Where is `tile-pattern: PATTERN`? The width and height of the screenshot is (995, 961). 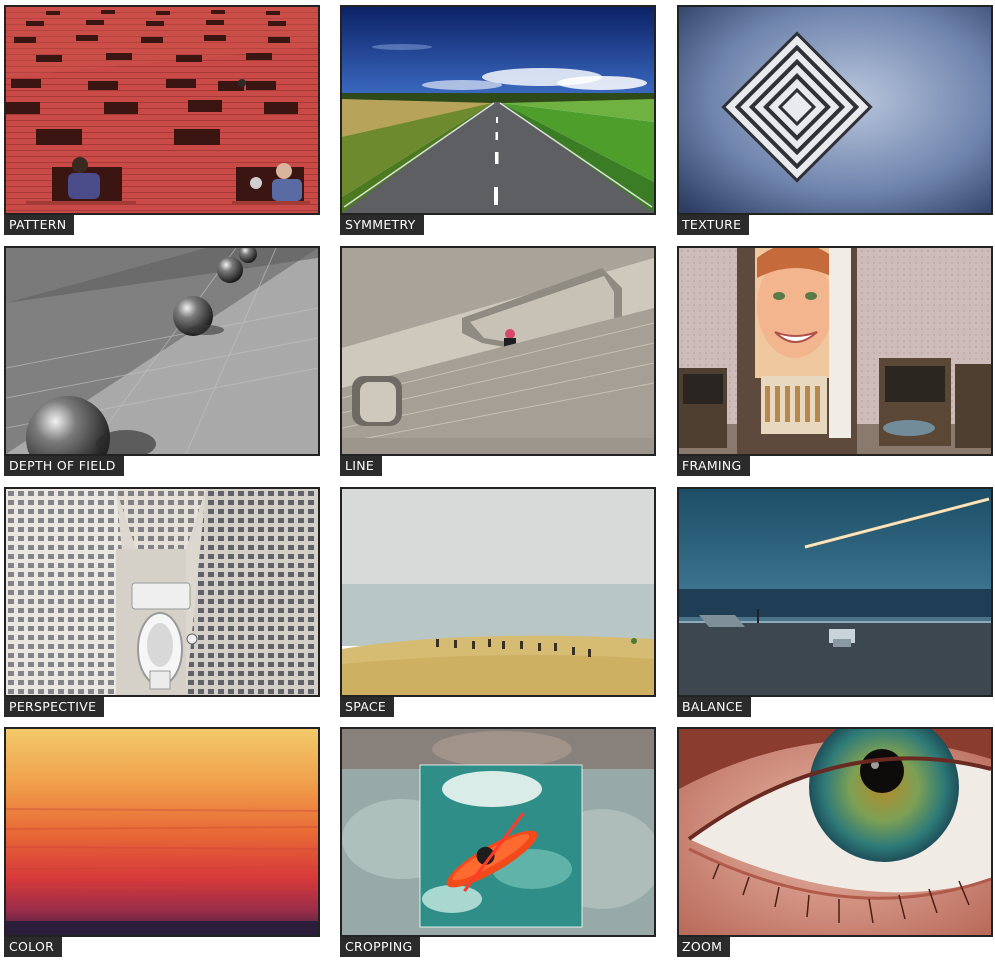
tile-pattern: PATTERN is located at coordinates (162, 120).